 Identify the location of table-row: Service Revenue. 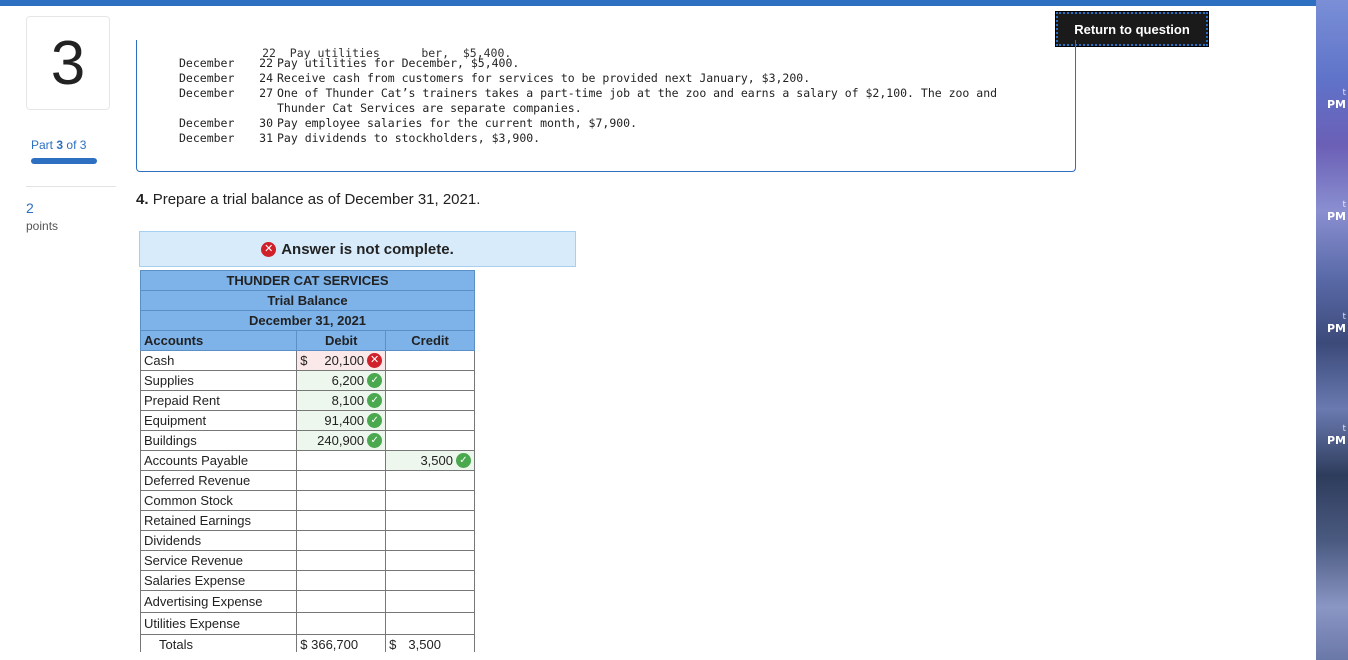
(307, 560).